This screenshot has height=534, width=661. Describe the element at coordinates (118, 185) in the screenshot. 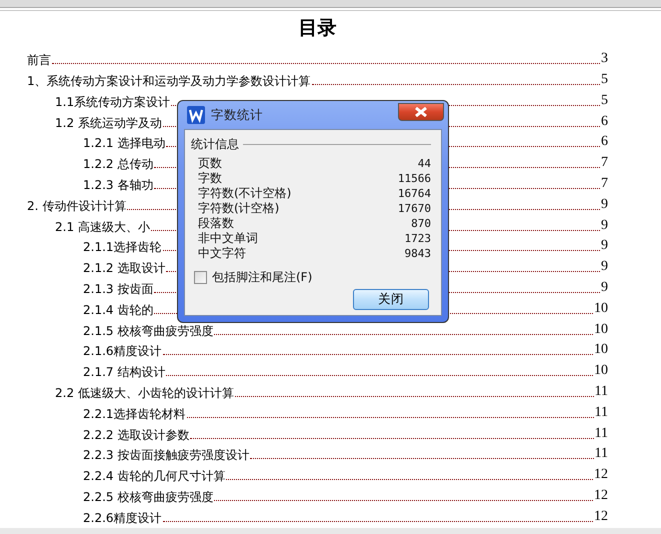

I see `toc-entry: 1.2.3 各轴功` at that location.